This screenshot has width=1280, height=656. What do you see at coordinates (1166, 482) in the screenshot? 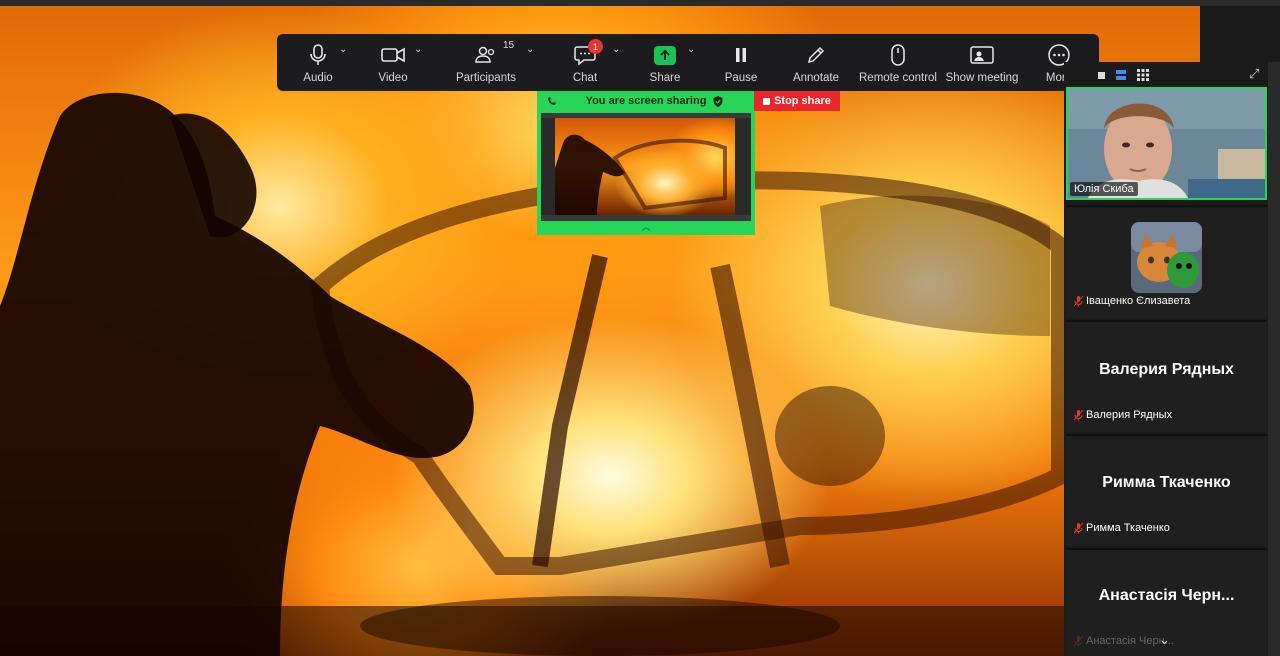
I see `participant-display-name: Римма Ткаченко` at bounding box center [1166, 482].